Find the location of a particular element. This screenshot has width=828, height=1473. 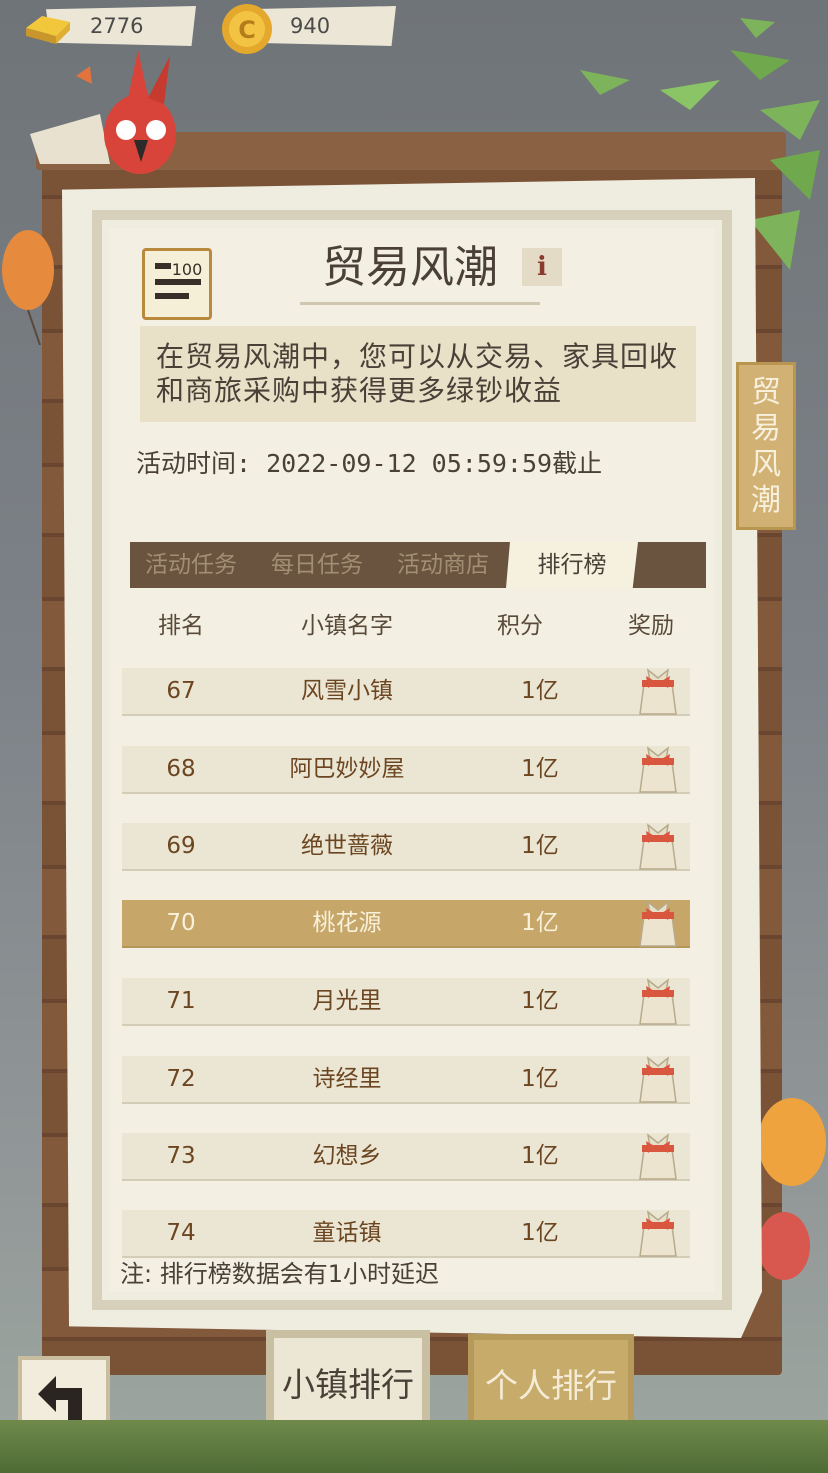

page-title: 贸易风潮 is located at coordinates (410, 267).